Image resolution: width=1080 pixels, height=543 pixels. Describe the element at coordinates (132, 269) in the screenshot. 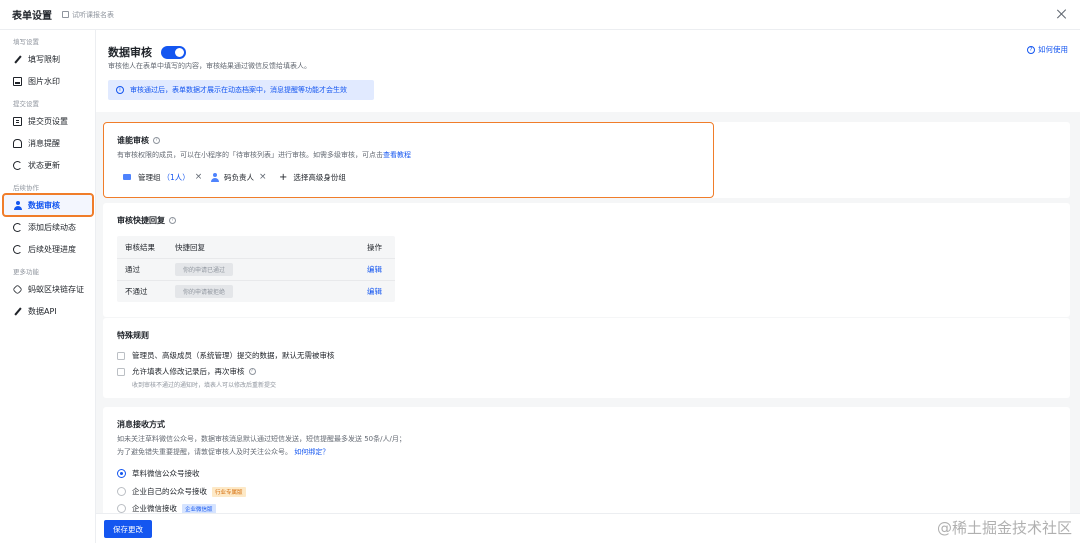

I see `row-result: 通过` at that location.